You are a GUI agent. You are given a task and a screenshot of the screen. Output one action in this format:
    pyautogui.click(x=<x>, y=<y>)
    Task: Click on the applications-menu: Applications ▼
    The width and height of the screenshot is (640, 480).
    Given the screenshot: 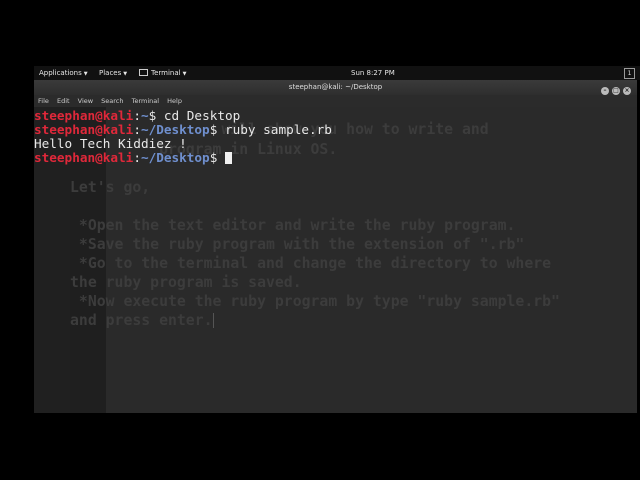 What is the action you would take?
    pyautogui.click(x=63, y=73)
    